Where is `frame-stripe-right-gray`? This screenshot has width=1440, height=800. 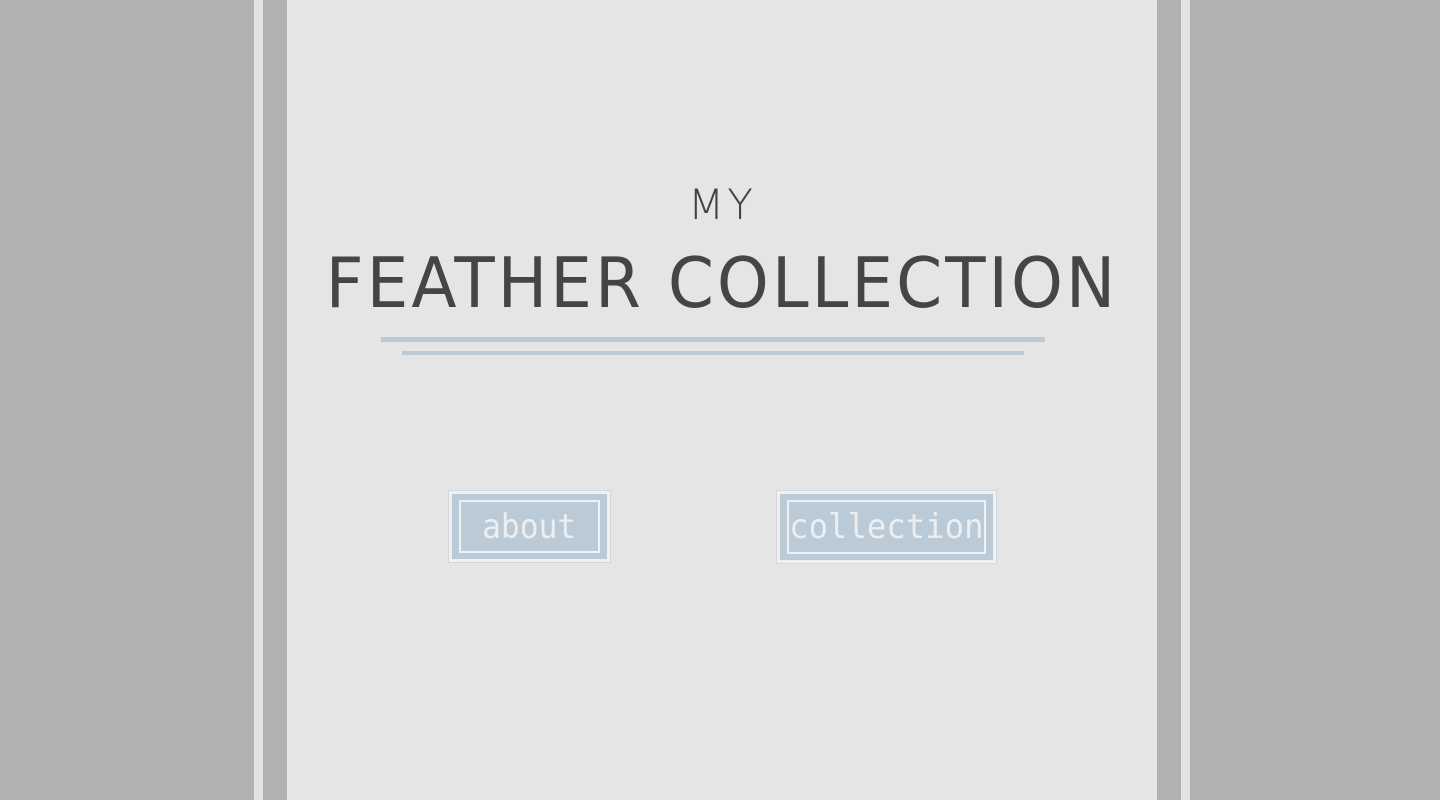 frame-stripe-right-gray is located at coordinates (1169, 400).